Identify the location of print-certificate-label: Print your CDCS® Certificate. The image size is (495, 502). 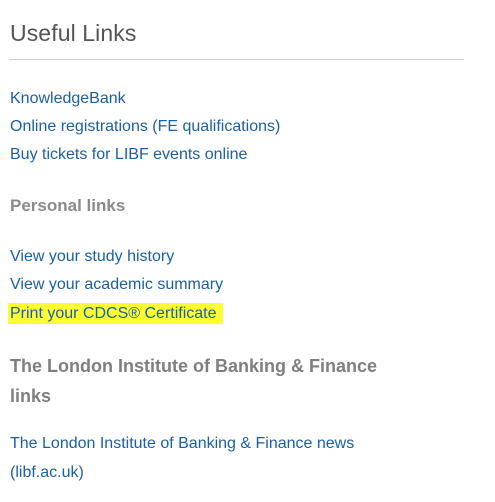
(115, 313).